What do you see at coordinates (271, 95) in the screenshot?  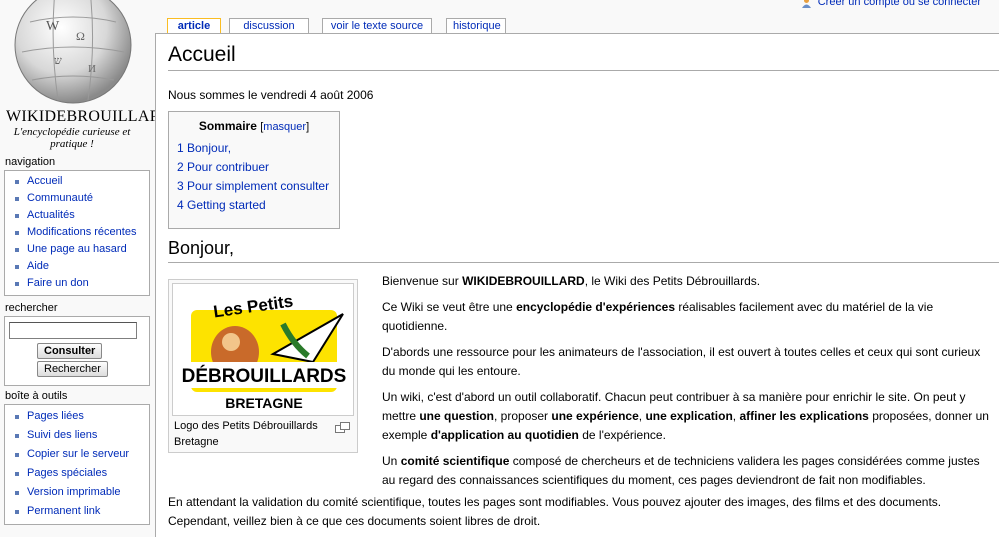 I see `current-date: Nous sommes le vendredi 4 août 2006` at bounding box center [271, 95].